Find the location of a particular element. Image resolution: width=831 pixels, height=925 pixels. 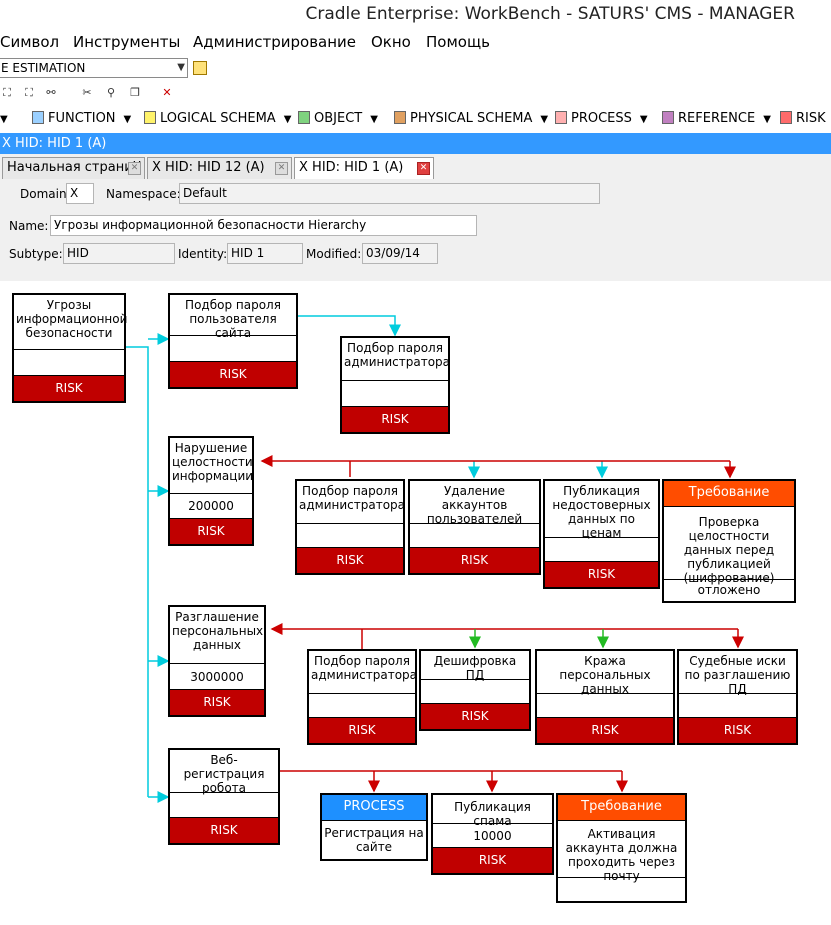

node-publish-false-prices-title: Публикация недостоверных данных по ценам is located at coordinates (601, 512).